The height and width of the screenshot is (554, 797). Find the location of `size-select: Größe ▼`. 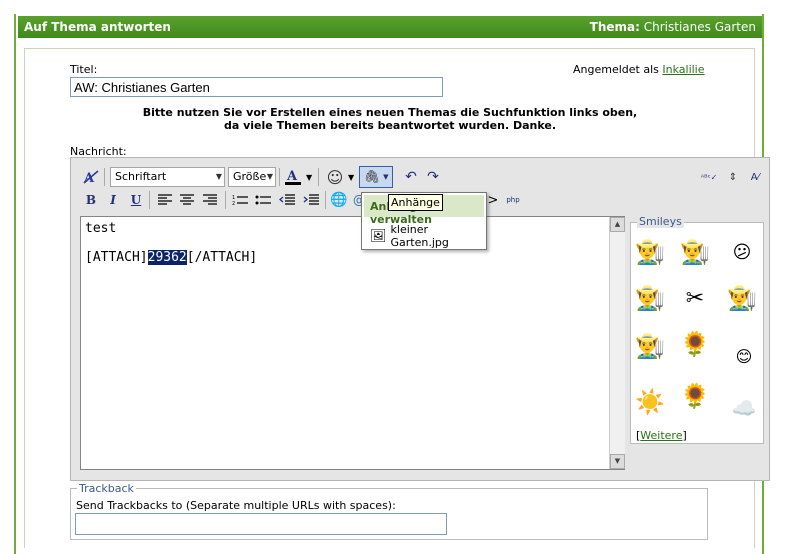

size-select: Größe ▼ is located at coordinates (252, 177).